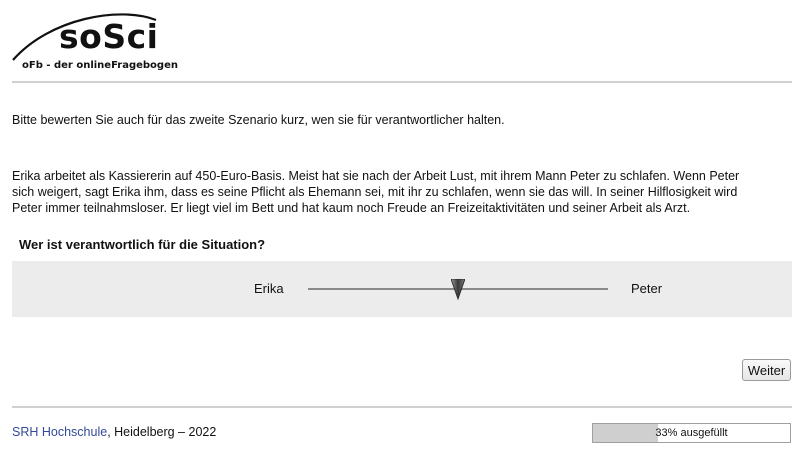  I want to click on footer: SRH Hochschule, Heidelberg – 2022, so click(114, 432).